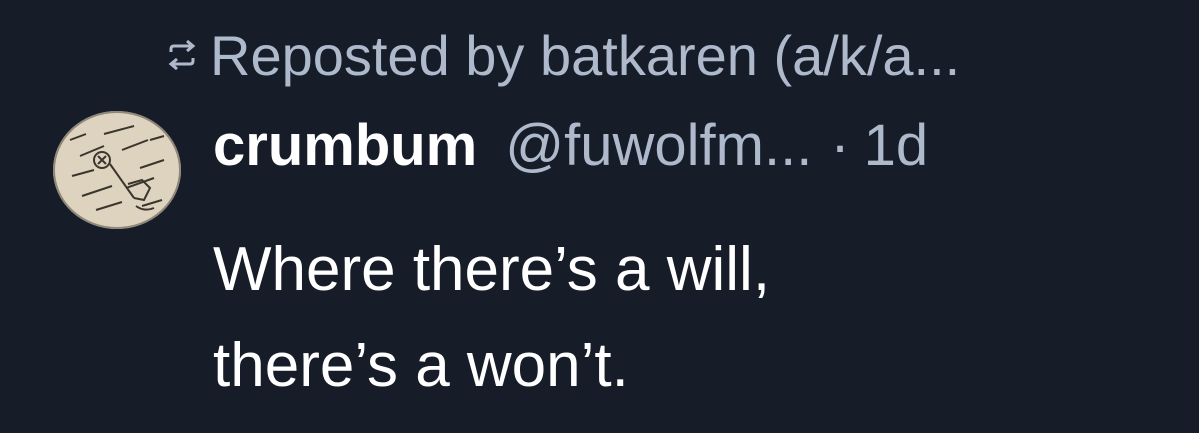 The height and width of the screenshot is (433, 1199). What do you see at coordinates (492, 269) in the screenshot?
I see `post-text-line: Where there’s a will,` at bounding box center [492, 269].